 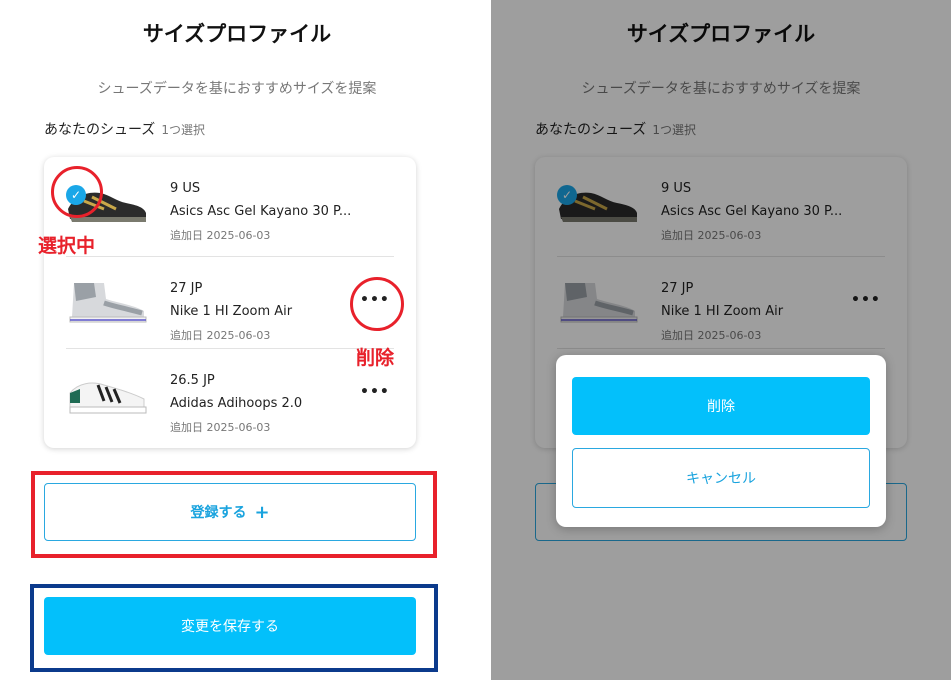 I want to click on selected-annotation-label: 選択中, so click(x=67, y=246).